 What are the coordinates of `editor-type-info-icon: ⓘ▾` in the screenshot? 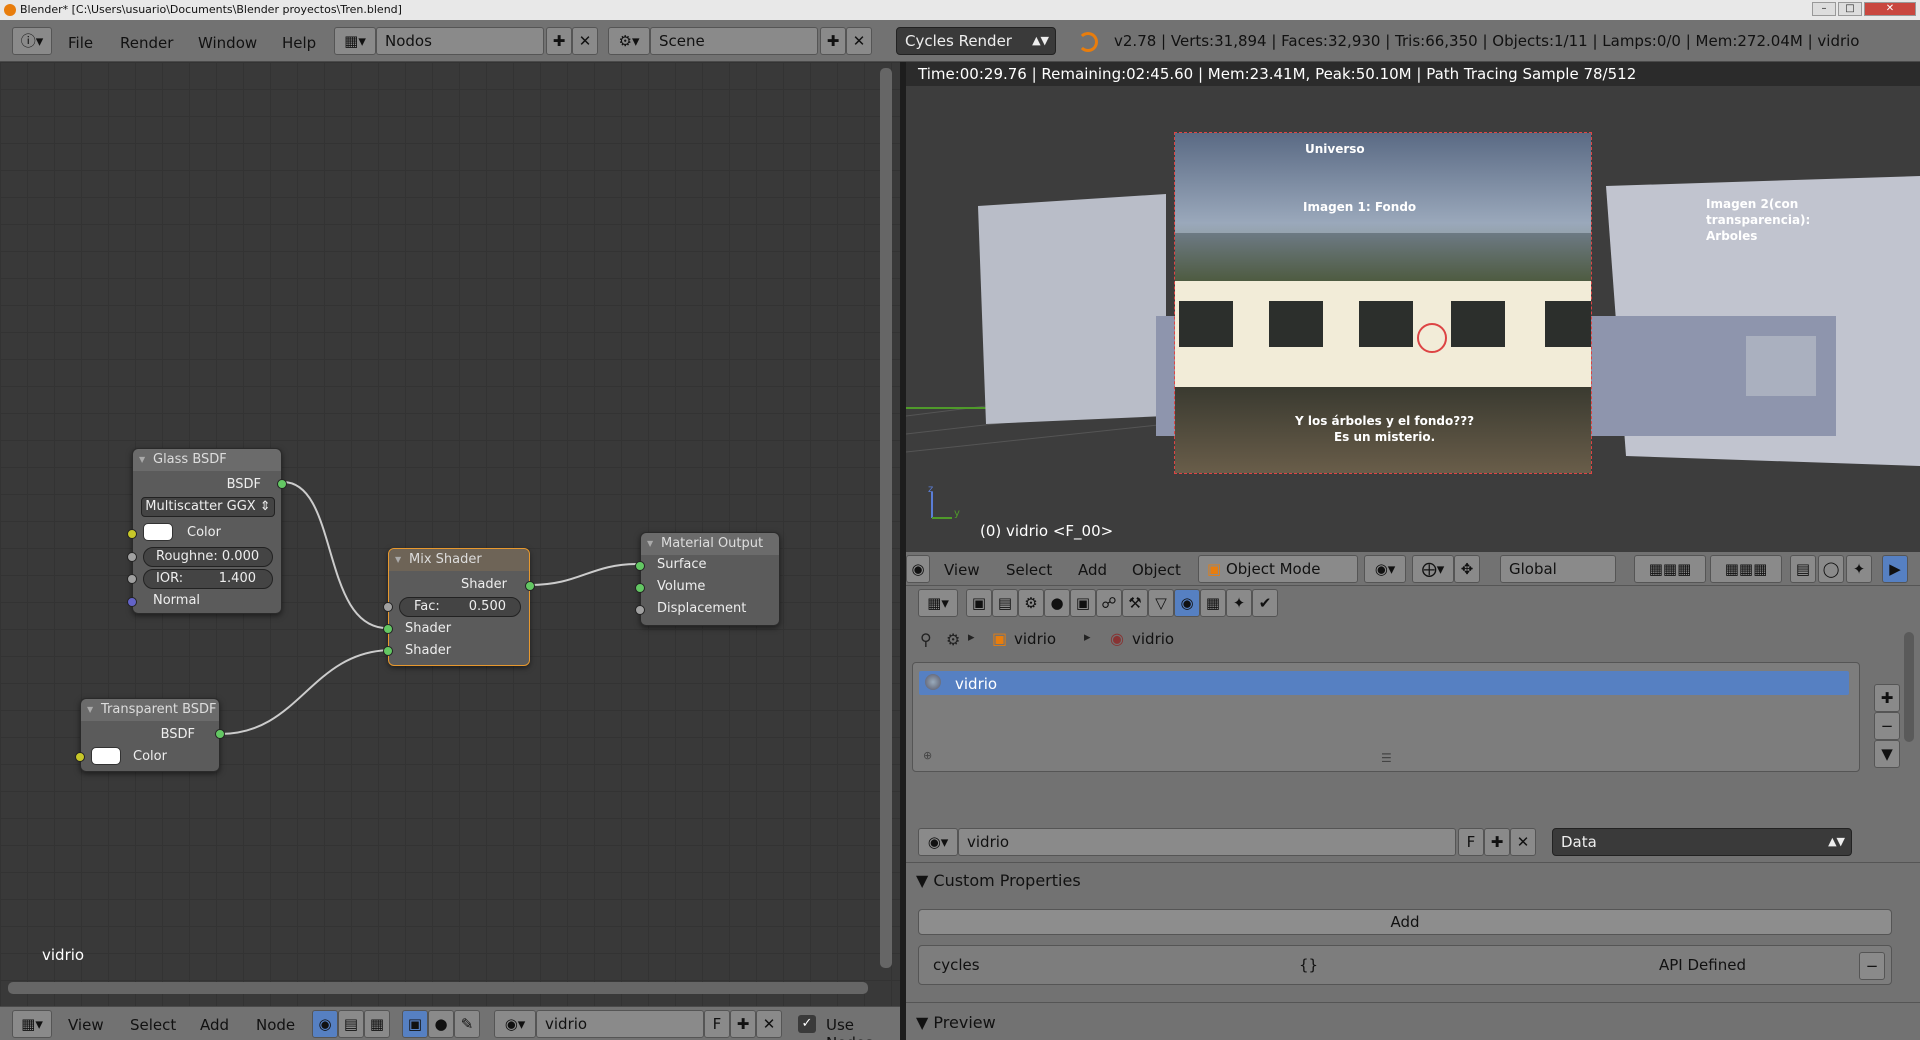 It's located at (32, 41).